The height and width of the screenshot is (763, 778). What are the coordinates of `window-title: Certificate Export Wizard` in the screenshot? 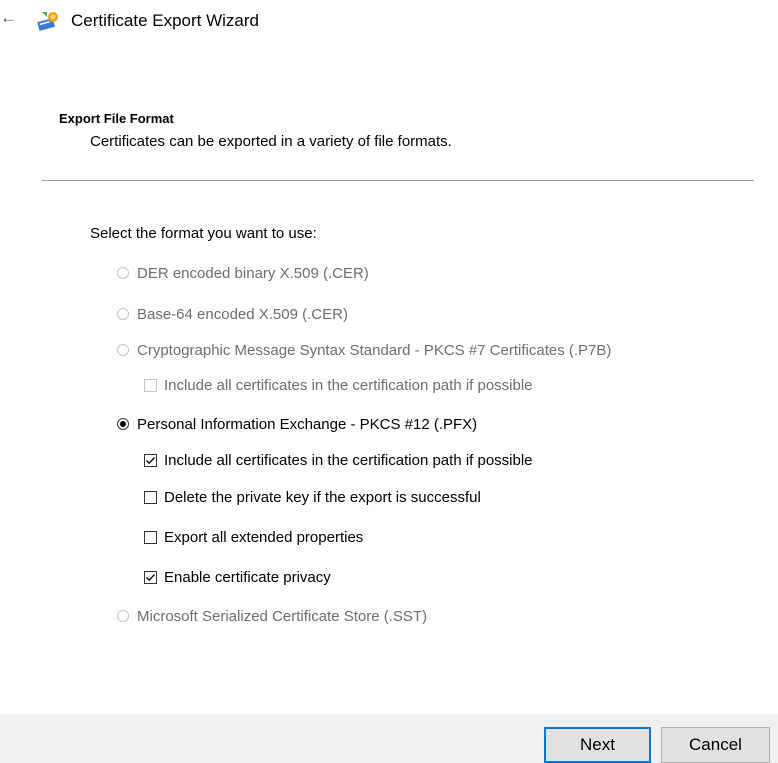 It's located at (165, 20).